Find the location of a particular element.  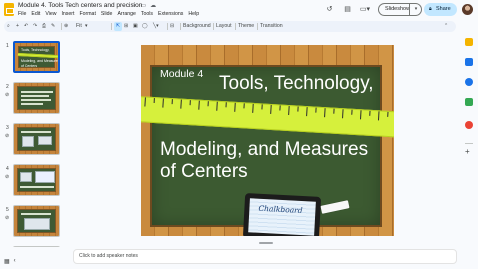

menu-view: View is located at coordinates (50, 14).